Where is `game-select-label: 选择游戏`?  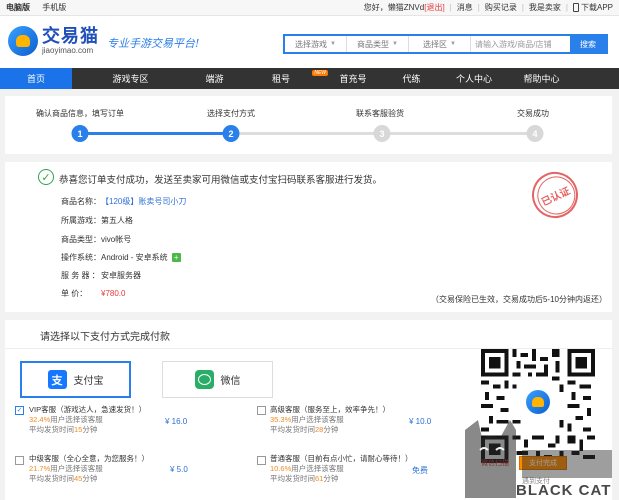
game-select-label: 选择游戏 is located at coordinates (311, 44).